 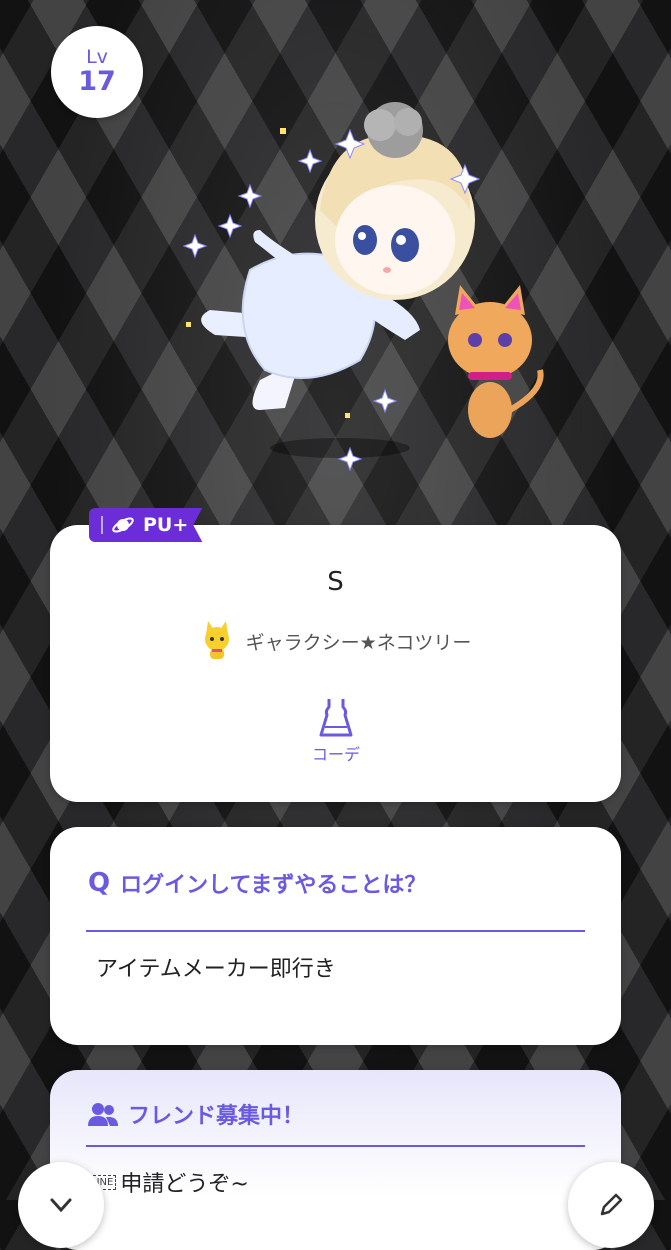 What do you see at coordinates (336, 718) in the screenshot?
I see `dress-icon` at bounding box center [336, 718].